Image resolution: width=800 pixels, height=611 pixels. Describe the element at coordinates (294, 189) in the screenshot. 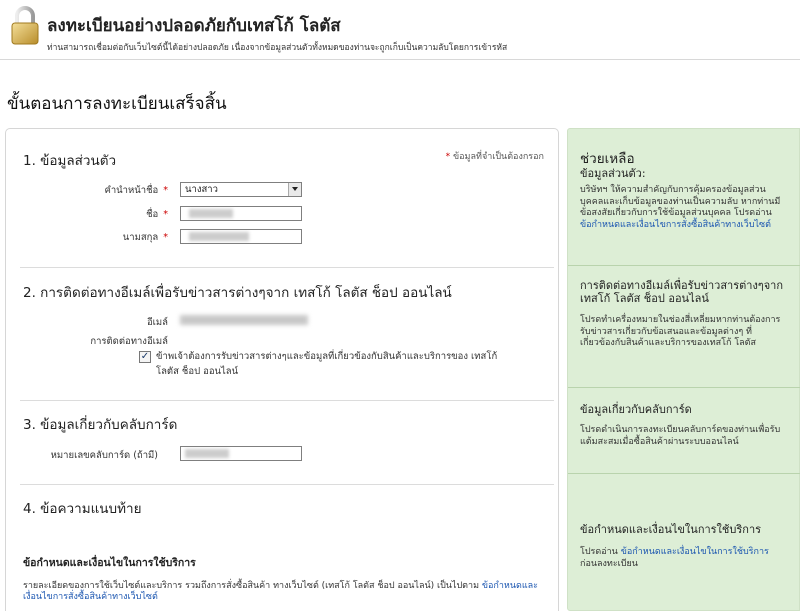

I see `chevron-down-icon` at that location.